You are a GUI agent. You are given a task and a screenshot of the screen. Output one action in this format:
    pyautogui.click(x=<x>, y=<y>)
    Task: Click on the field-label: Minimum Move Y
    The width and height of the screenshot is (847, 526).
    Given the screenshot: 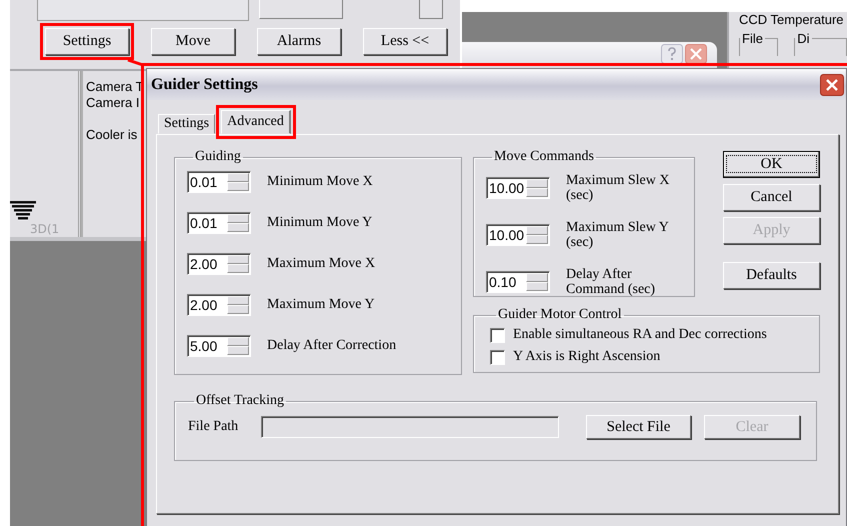 What is the action you would take?
    pyautogui.click(x=319, y=223)
    